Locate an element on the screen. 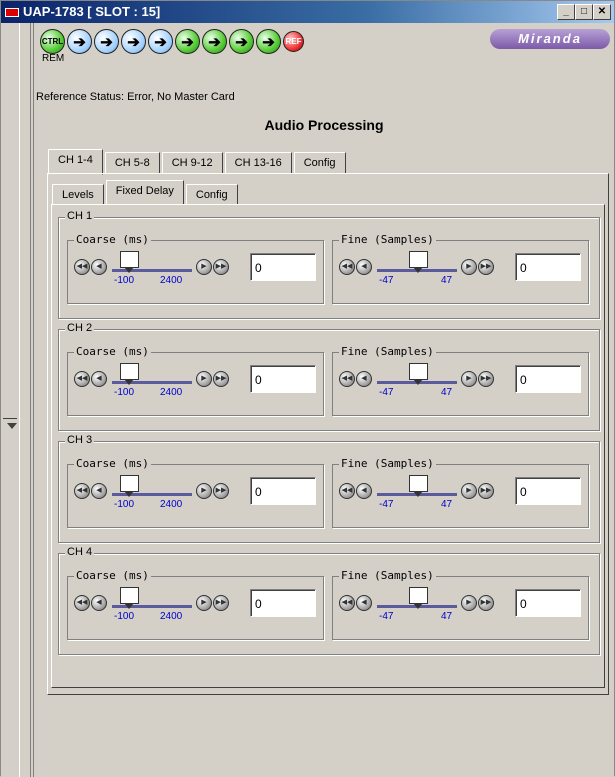 This screenshot has width=615, height=777. tab-config: Config is located at coordinates (319, 163).